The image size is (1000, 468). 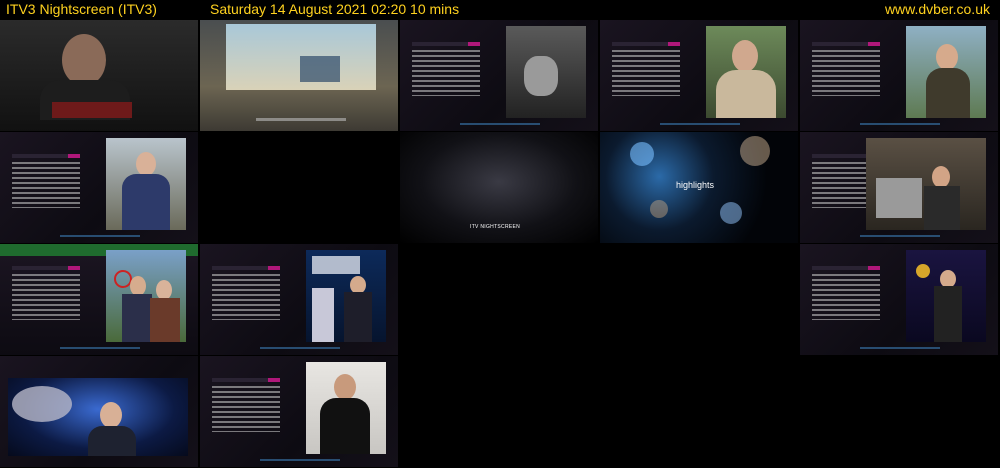 What do you see at coordinates (899, 198) in the screenshot?
I see `kitchen-oven` at bounding box center [899, 198].